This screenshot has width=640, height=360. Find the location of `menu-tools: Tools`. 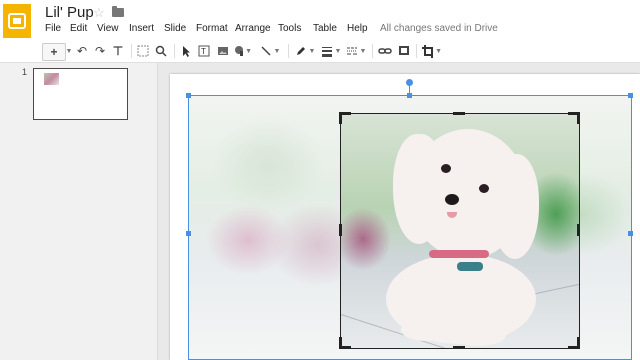

menu-tools: Tools is located at coordinates (289, 28).